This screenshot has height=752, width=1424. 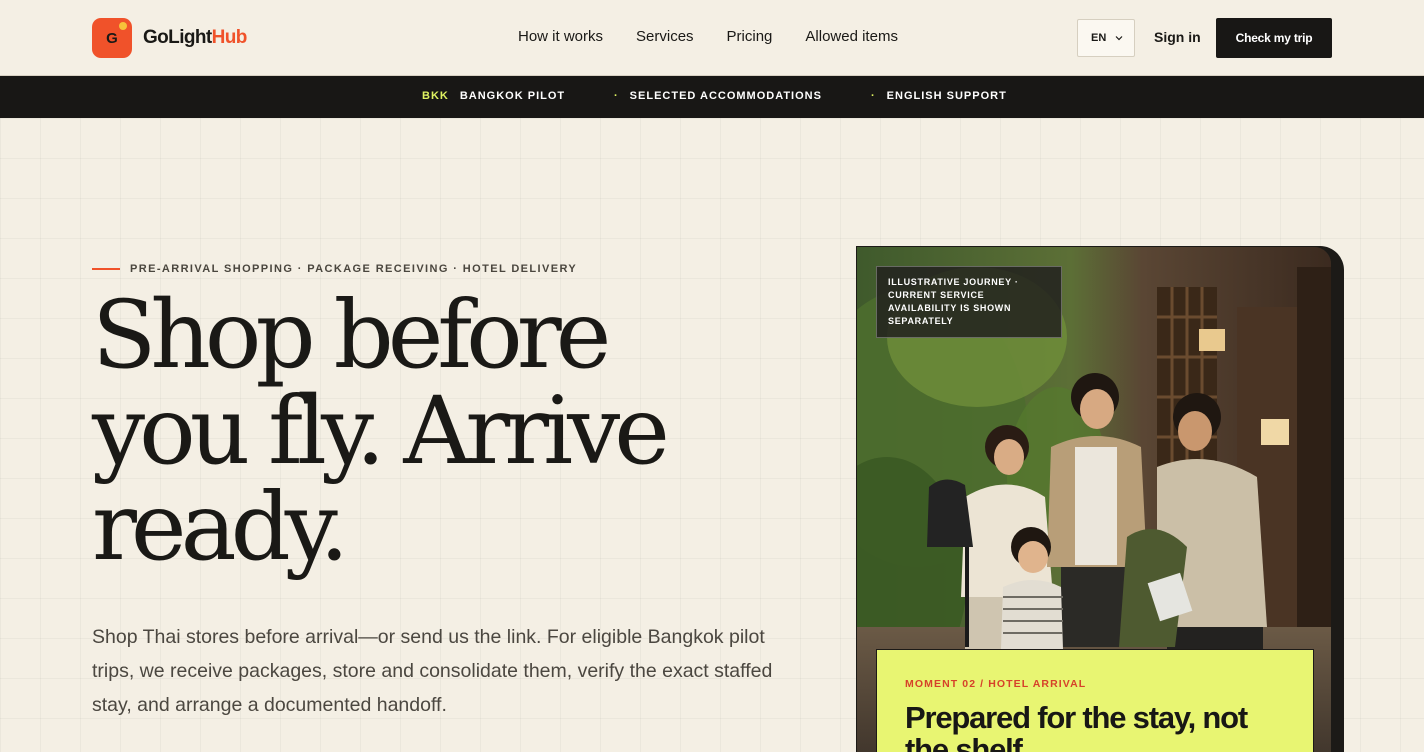 I want to click on language-value: EN, so click(x=1099, y=38).